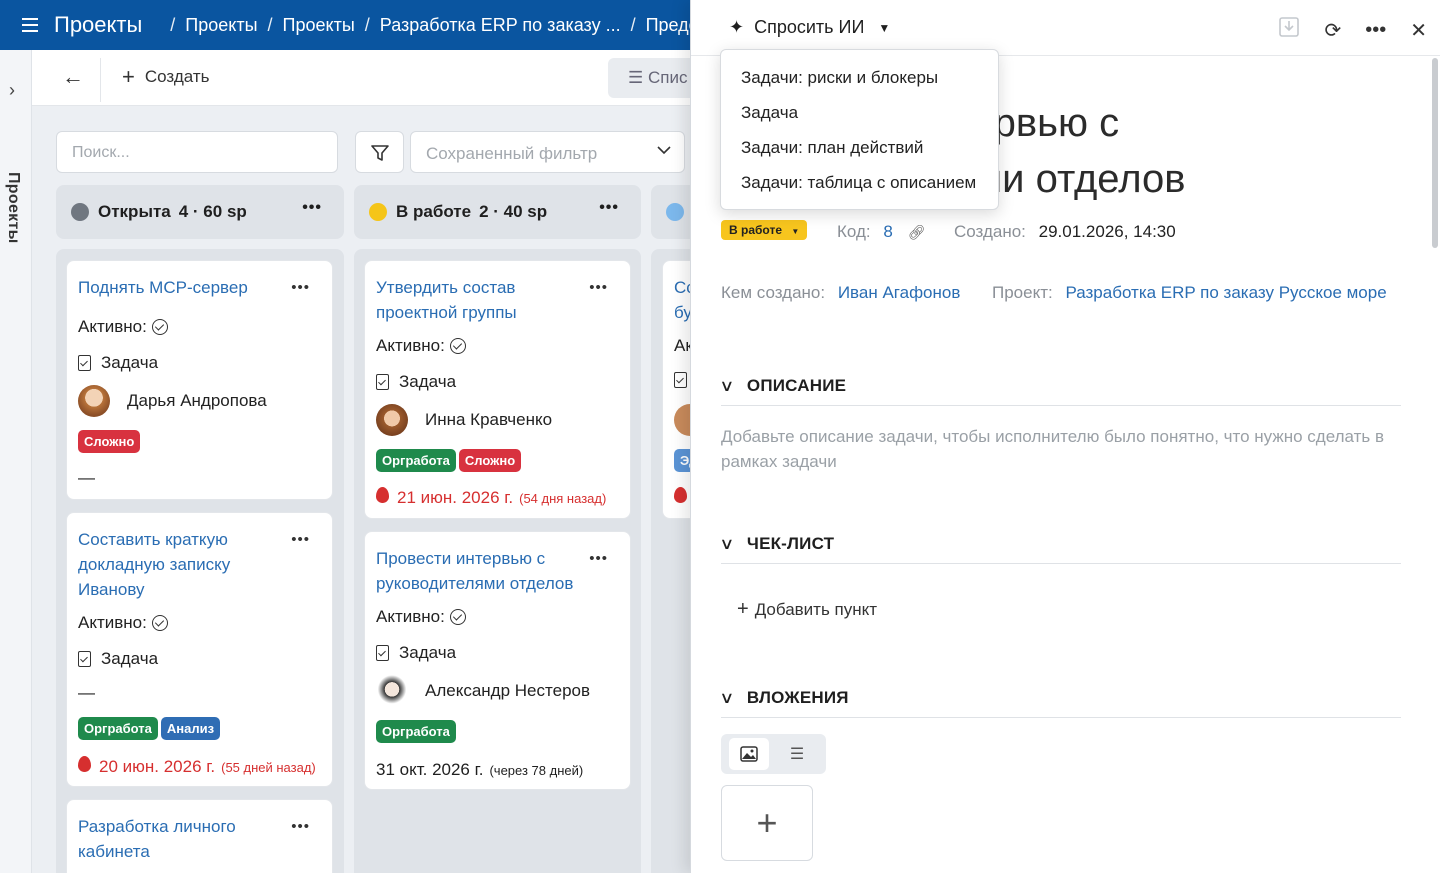 The image size is (1440, 873). What do you see at coordinates (163, 287) in the screenshot?
I see `task-card-title: Поднять MCP-сервер` at bounding box center [163, 287].